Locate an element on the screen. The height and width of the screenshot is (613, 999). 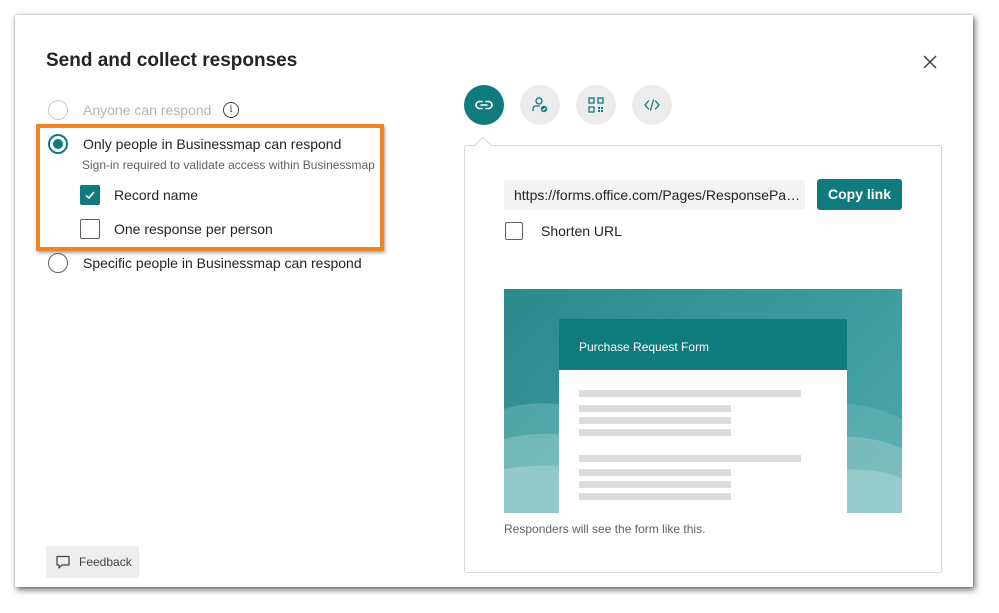
radio-specific is located at coordinates (58, 263).